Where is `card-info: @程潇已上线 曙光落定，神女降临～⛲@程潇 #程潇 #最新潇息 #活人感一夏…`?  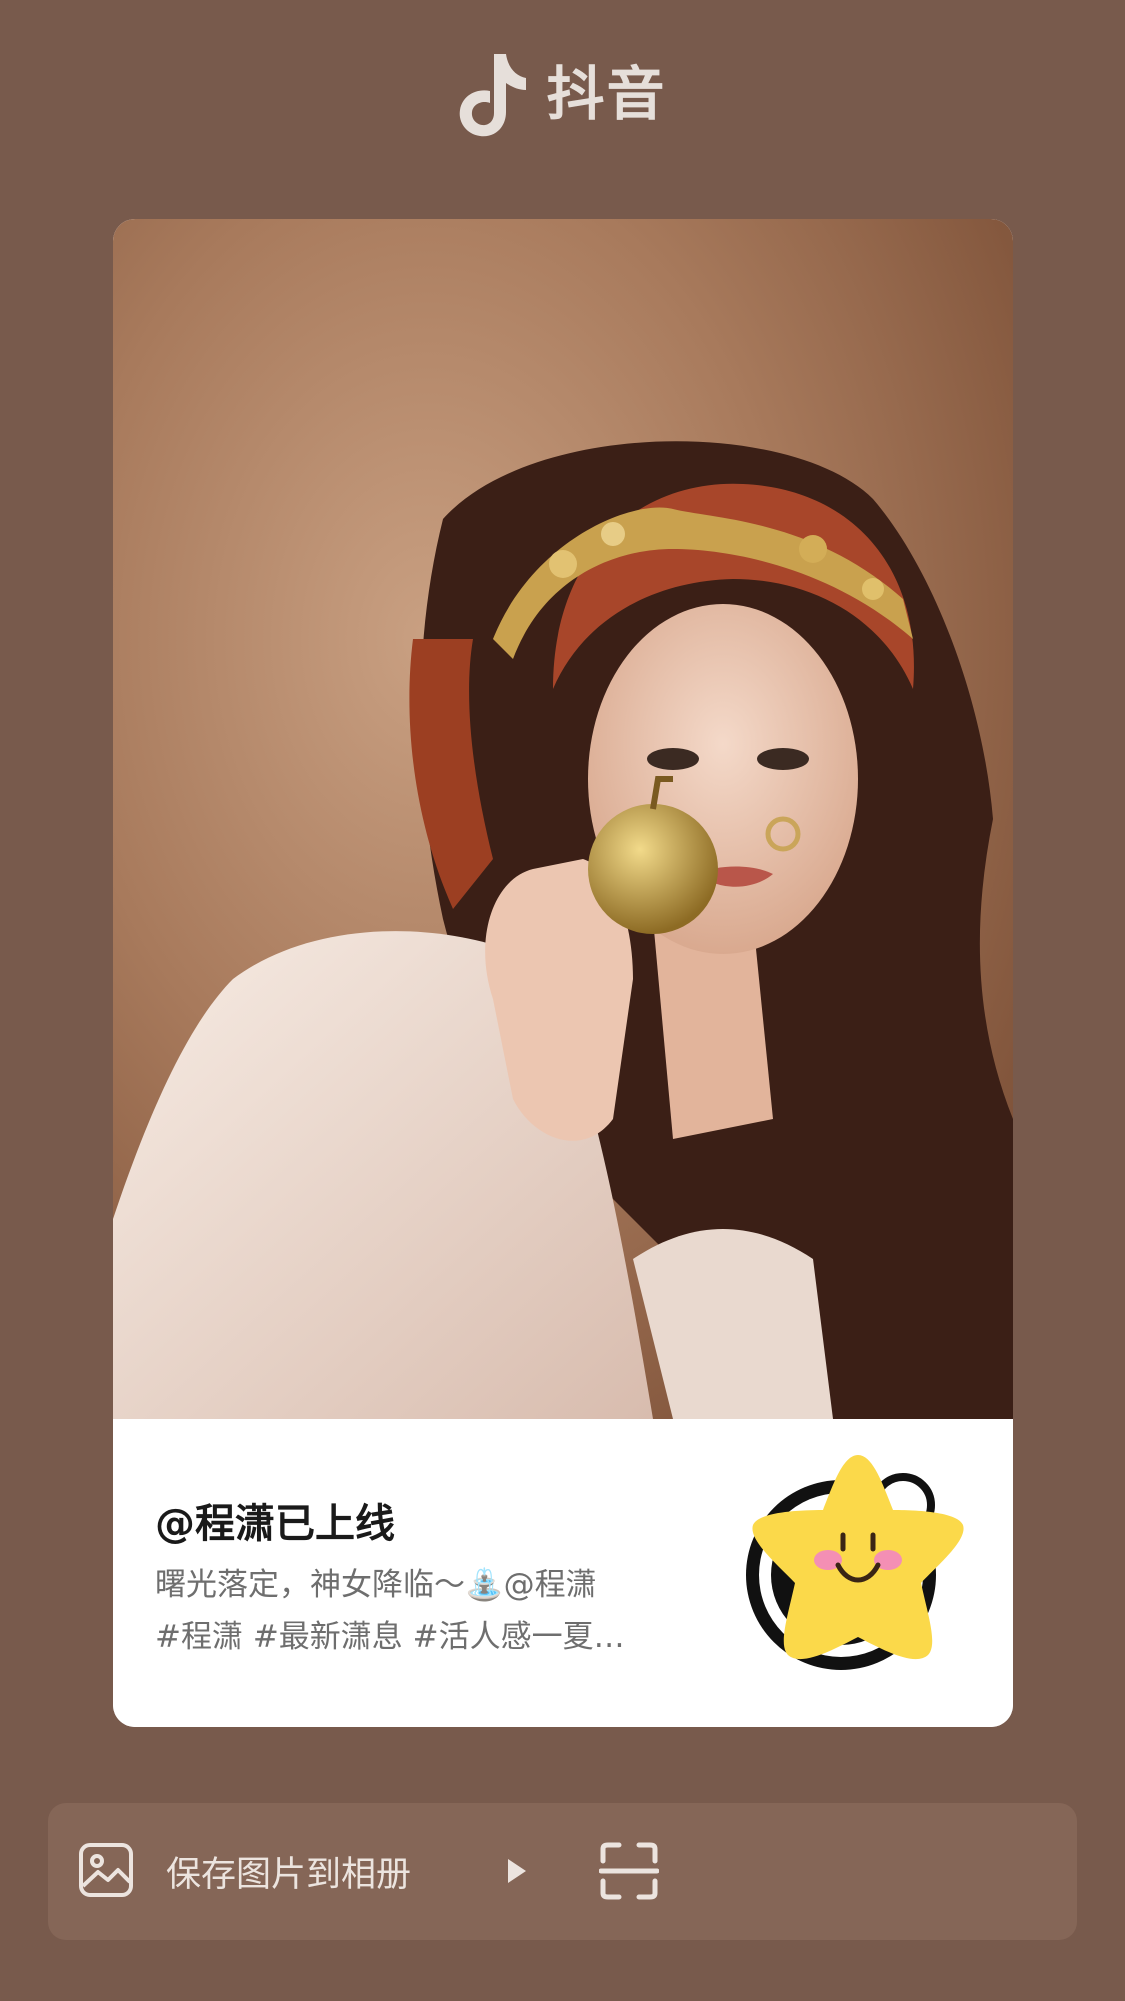
card-info: @程潇已上线 曙光落定，神女降临～⛲@程潇 #程潇 #最新潇息 #活人感一夏… is located at coordinates (563, 1573).